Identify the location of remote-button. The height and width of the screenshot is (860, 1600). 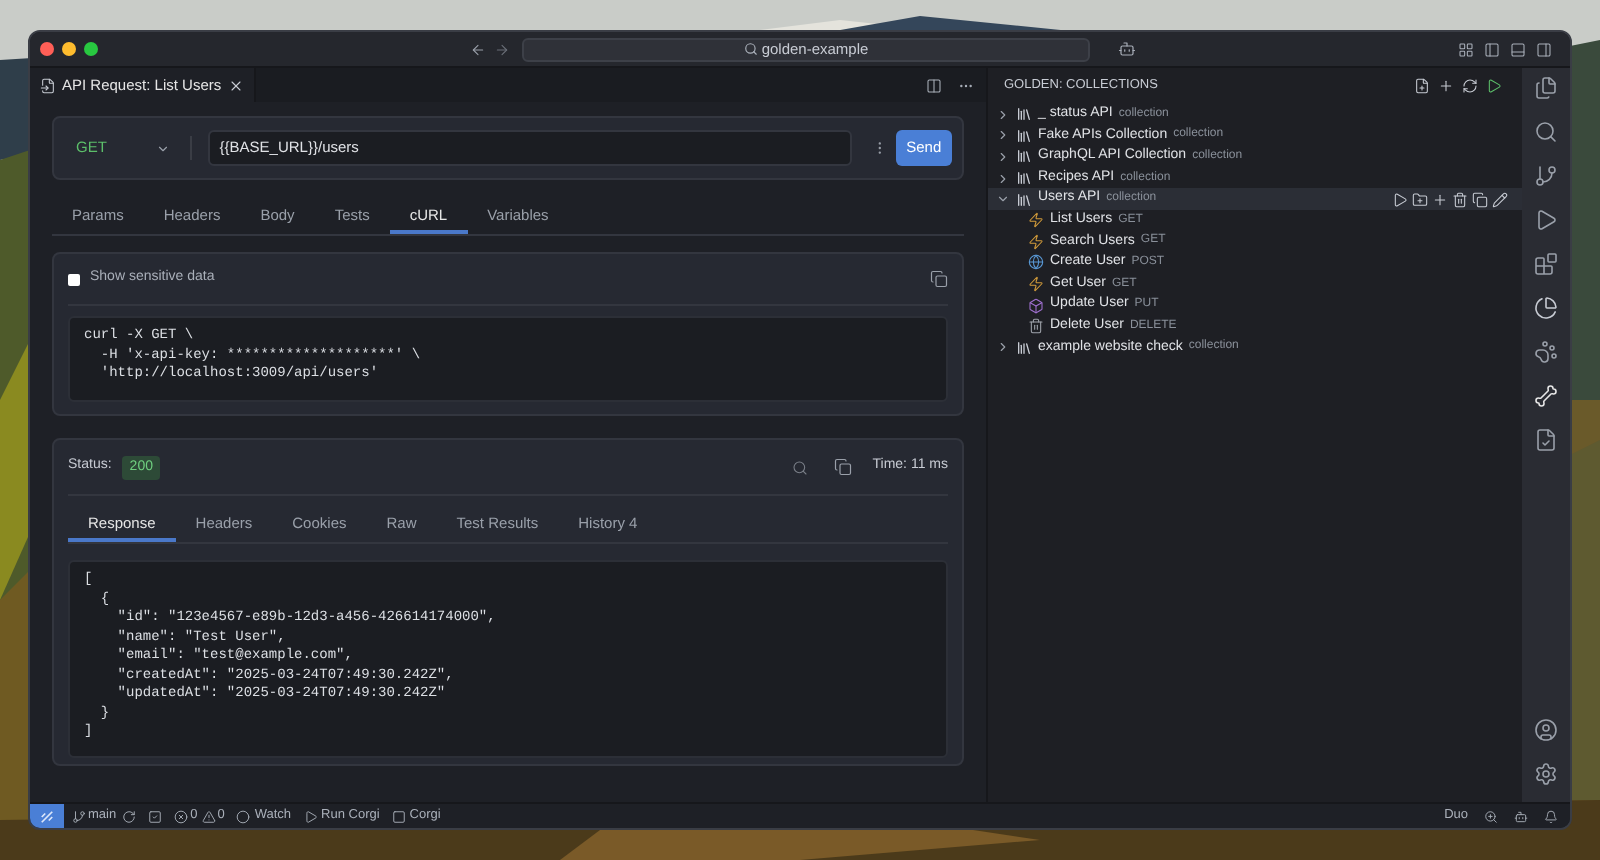
(47, 815).